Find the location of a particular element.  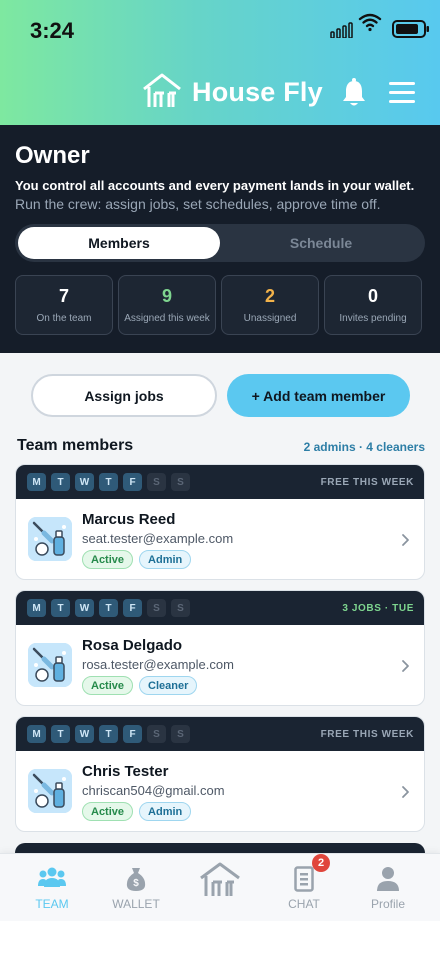

hamburger-menu-icon is located at coordinates (402, 92).